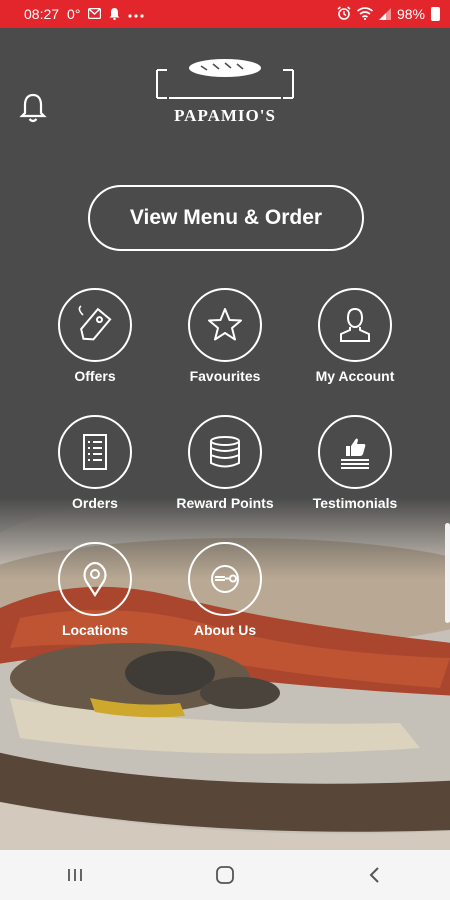 This screenshot has width=450, height=900. I want to click on alarm-icon, so click(344, 14).